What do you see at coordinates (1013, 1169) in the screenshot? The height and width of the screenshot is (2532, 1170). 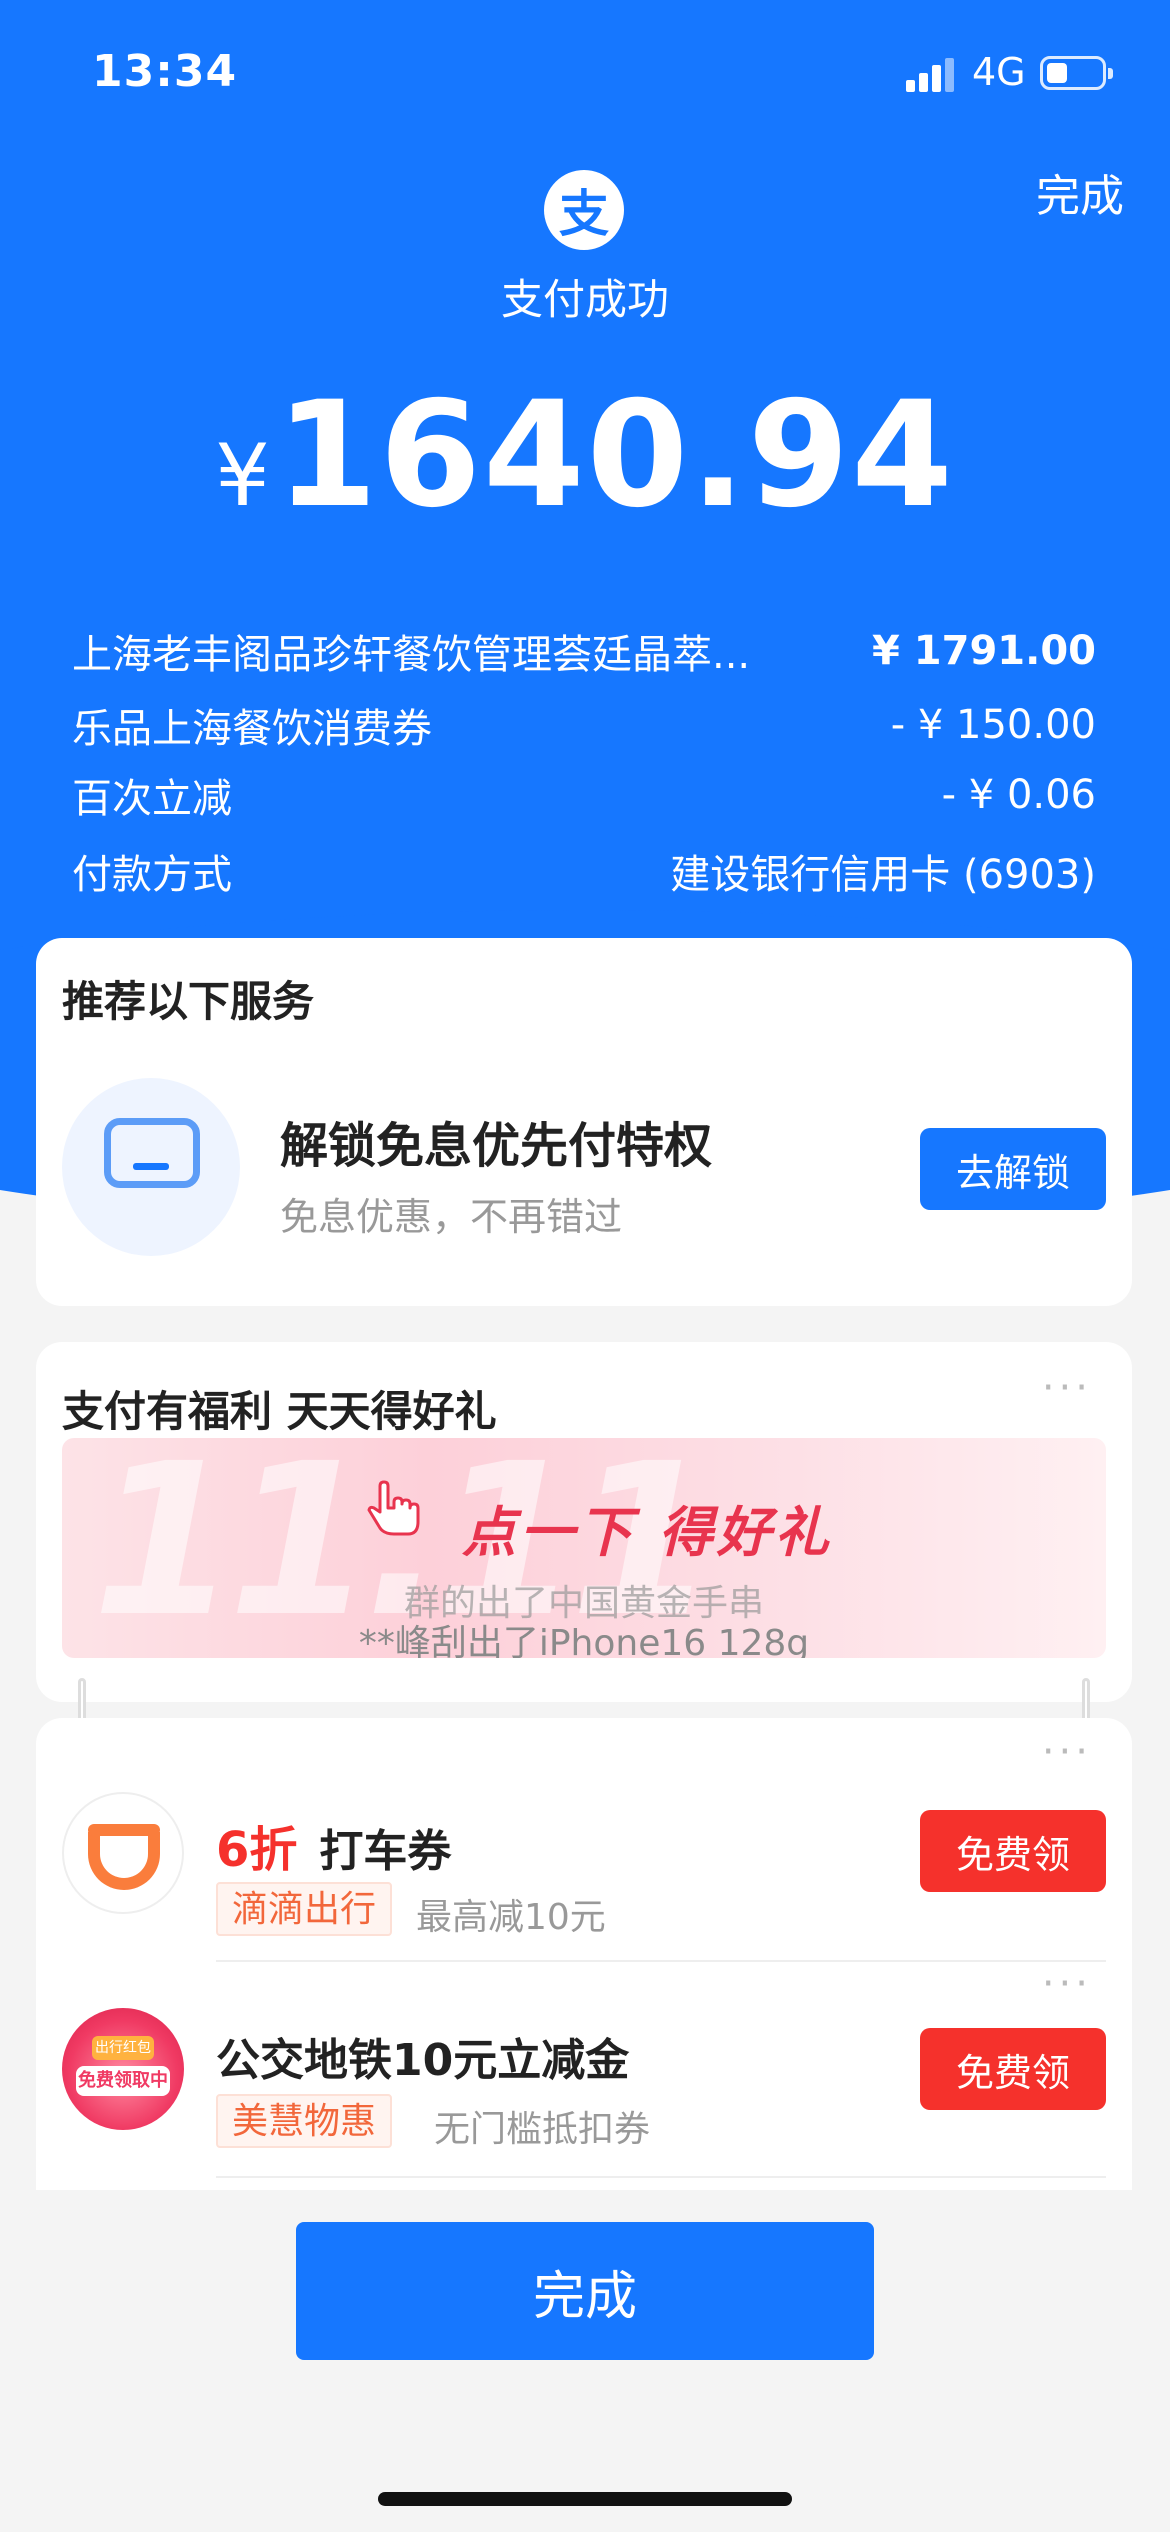 I see `unlock-button: 去解锁` at bounding box center [1013, 1169].